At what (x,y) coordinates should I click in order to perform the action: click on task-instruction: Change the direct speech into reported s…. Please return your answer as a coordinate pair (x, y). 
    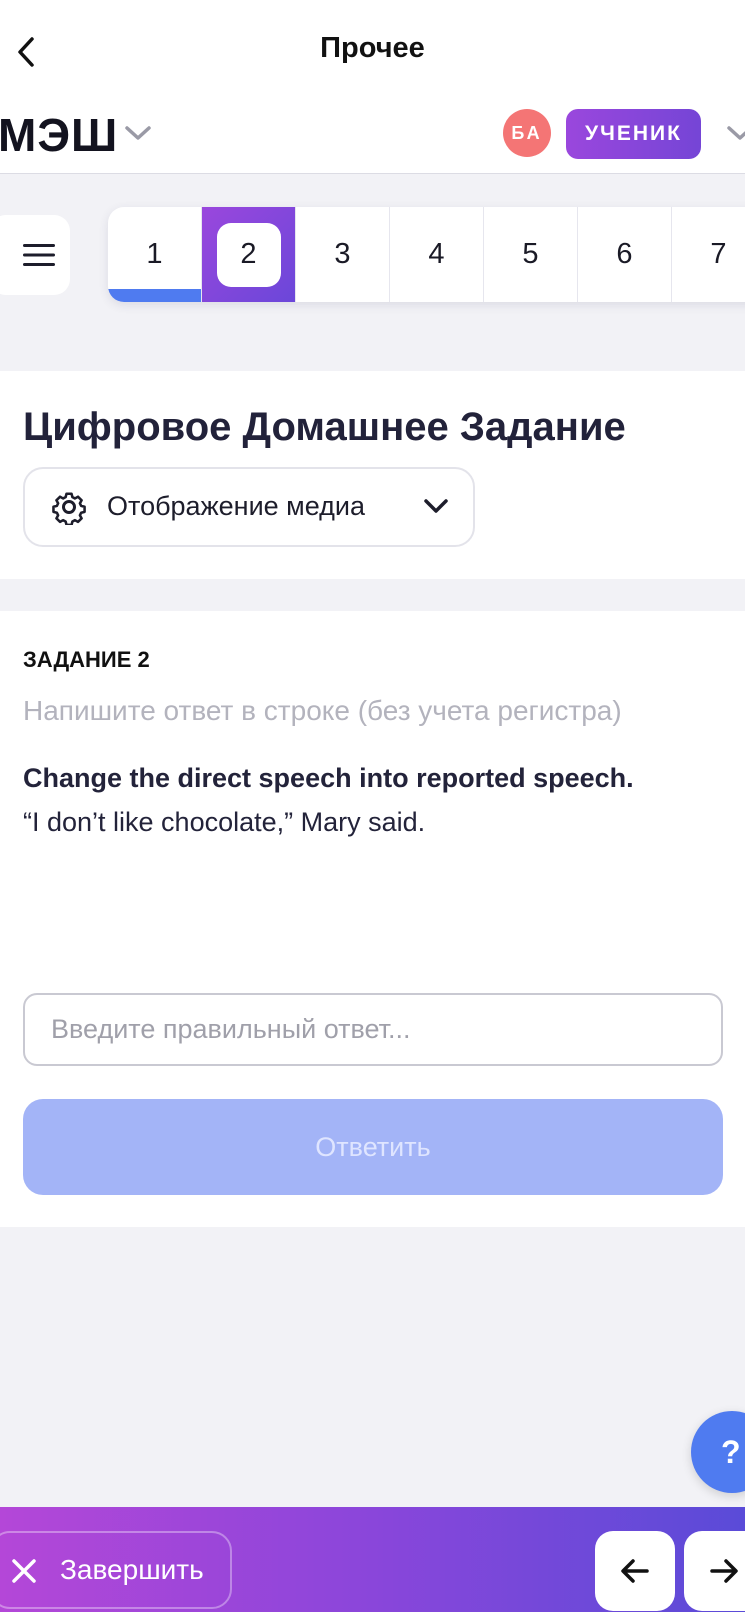
    Looking at the image, I should click on (328, 778).